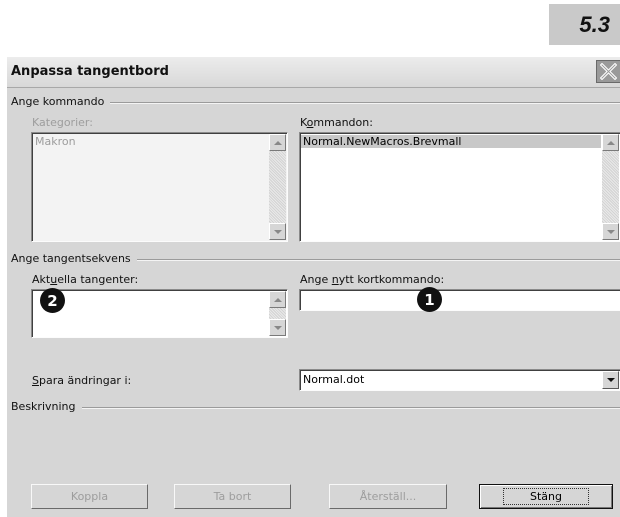 The image size is (620, 517). Describe the element at coordinates (459, 300) in the screenshot. I see `new-shortcut-input` at that location.